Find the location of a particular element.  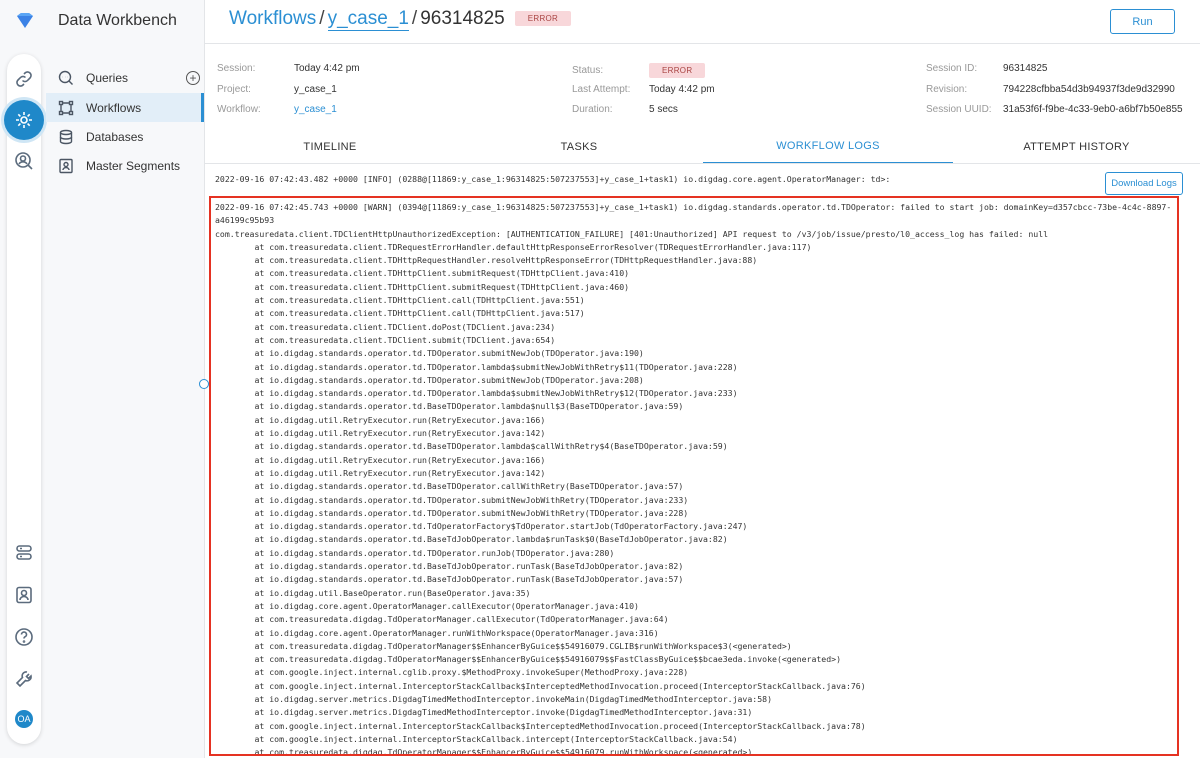

resize-handle is located at coordinates (204, 384).